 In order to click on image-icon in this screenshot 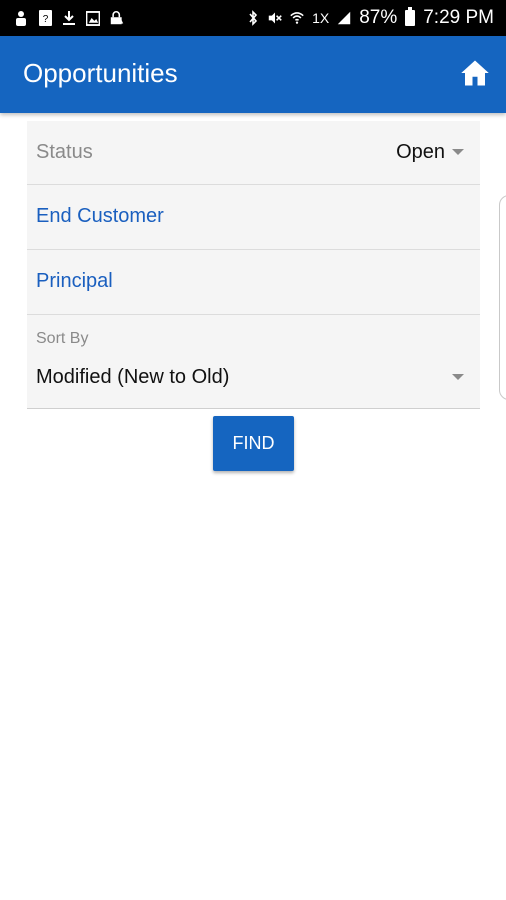, I will do `click(93, 18)`.